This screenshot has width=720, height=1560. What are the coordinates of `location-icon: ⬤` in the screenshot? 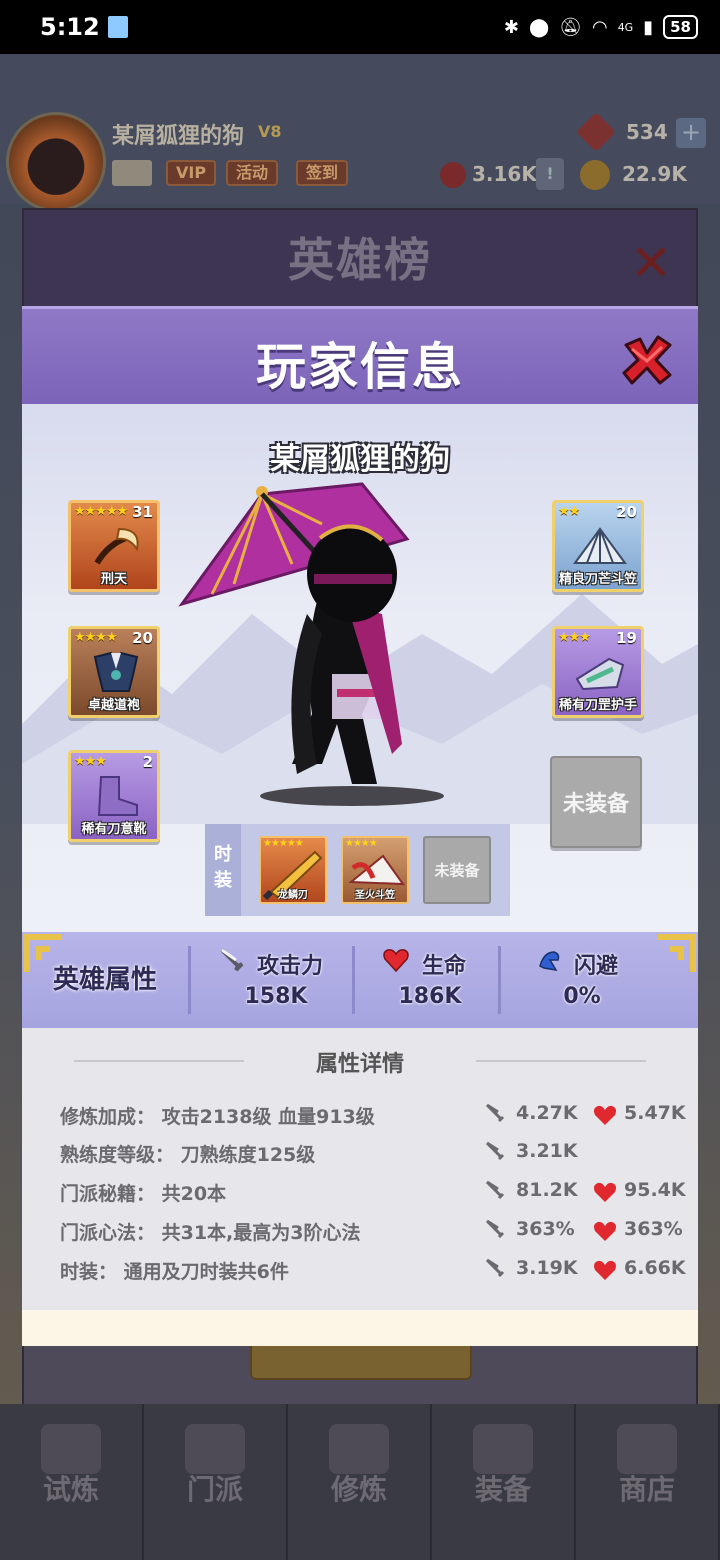 It's located at (539, 27).